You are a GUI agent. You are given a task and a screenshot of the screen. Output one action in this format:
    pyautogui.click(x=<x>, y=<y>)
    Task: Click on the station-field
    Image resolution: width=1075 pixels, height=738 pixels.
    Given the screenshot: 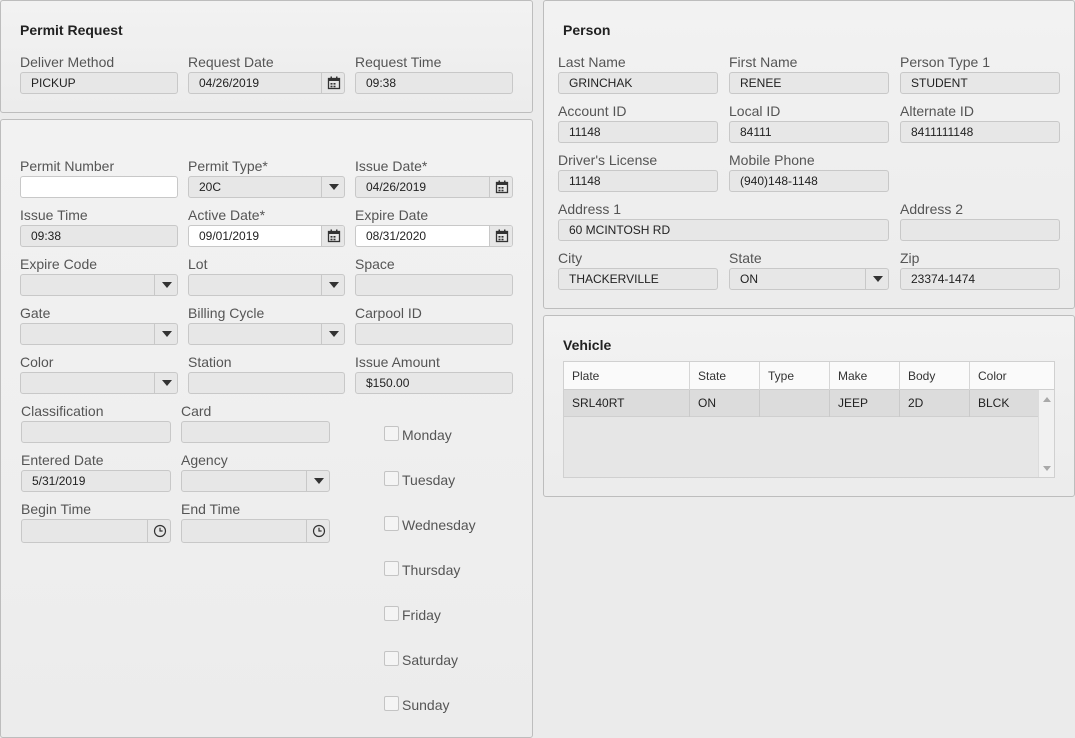 What is the action you would take?
    pyautogui.click(x=266, y=383)
    